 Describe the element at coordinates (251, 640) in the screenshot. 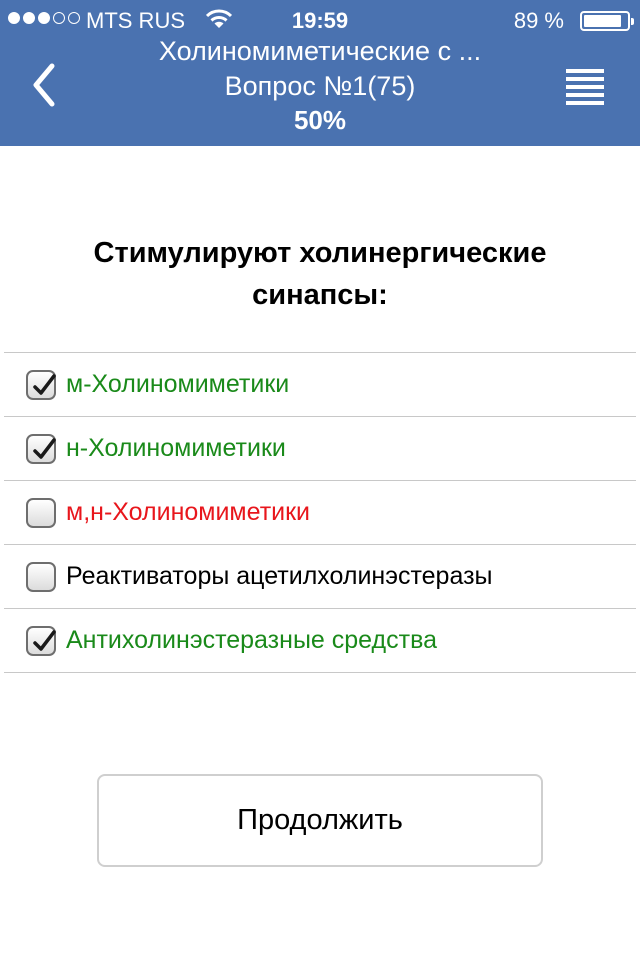

I see `answer-option-label: Антихолинэстеразные средства` at that location.